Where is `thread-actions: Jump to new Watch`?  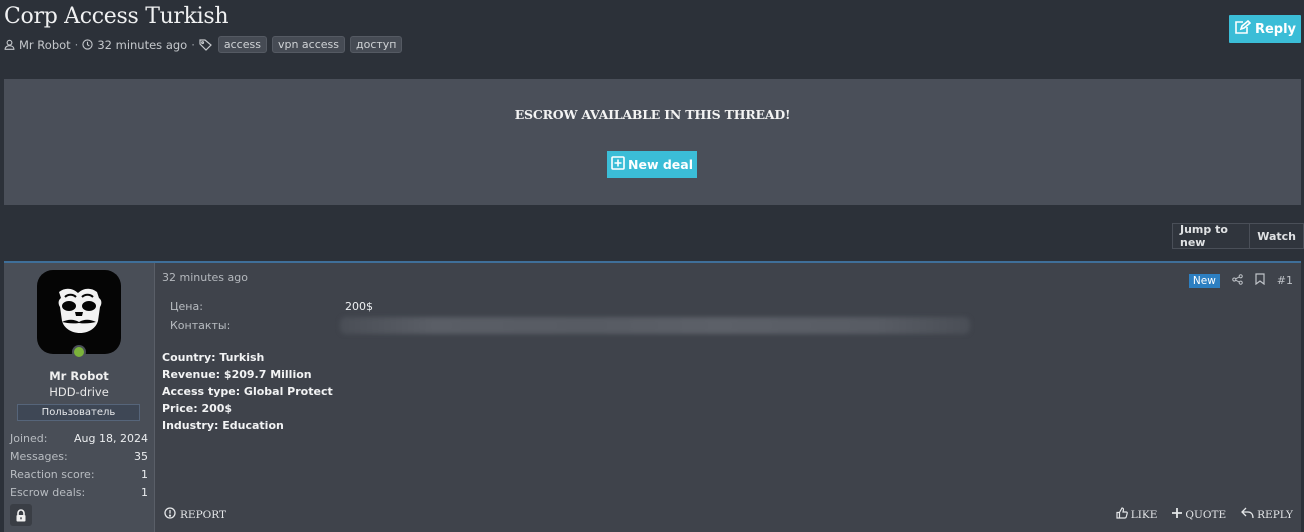 thread-actions: Jump to new Watch is located at coordinates (1238, 236).